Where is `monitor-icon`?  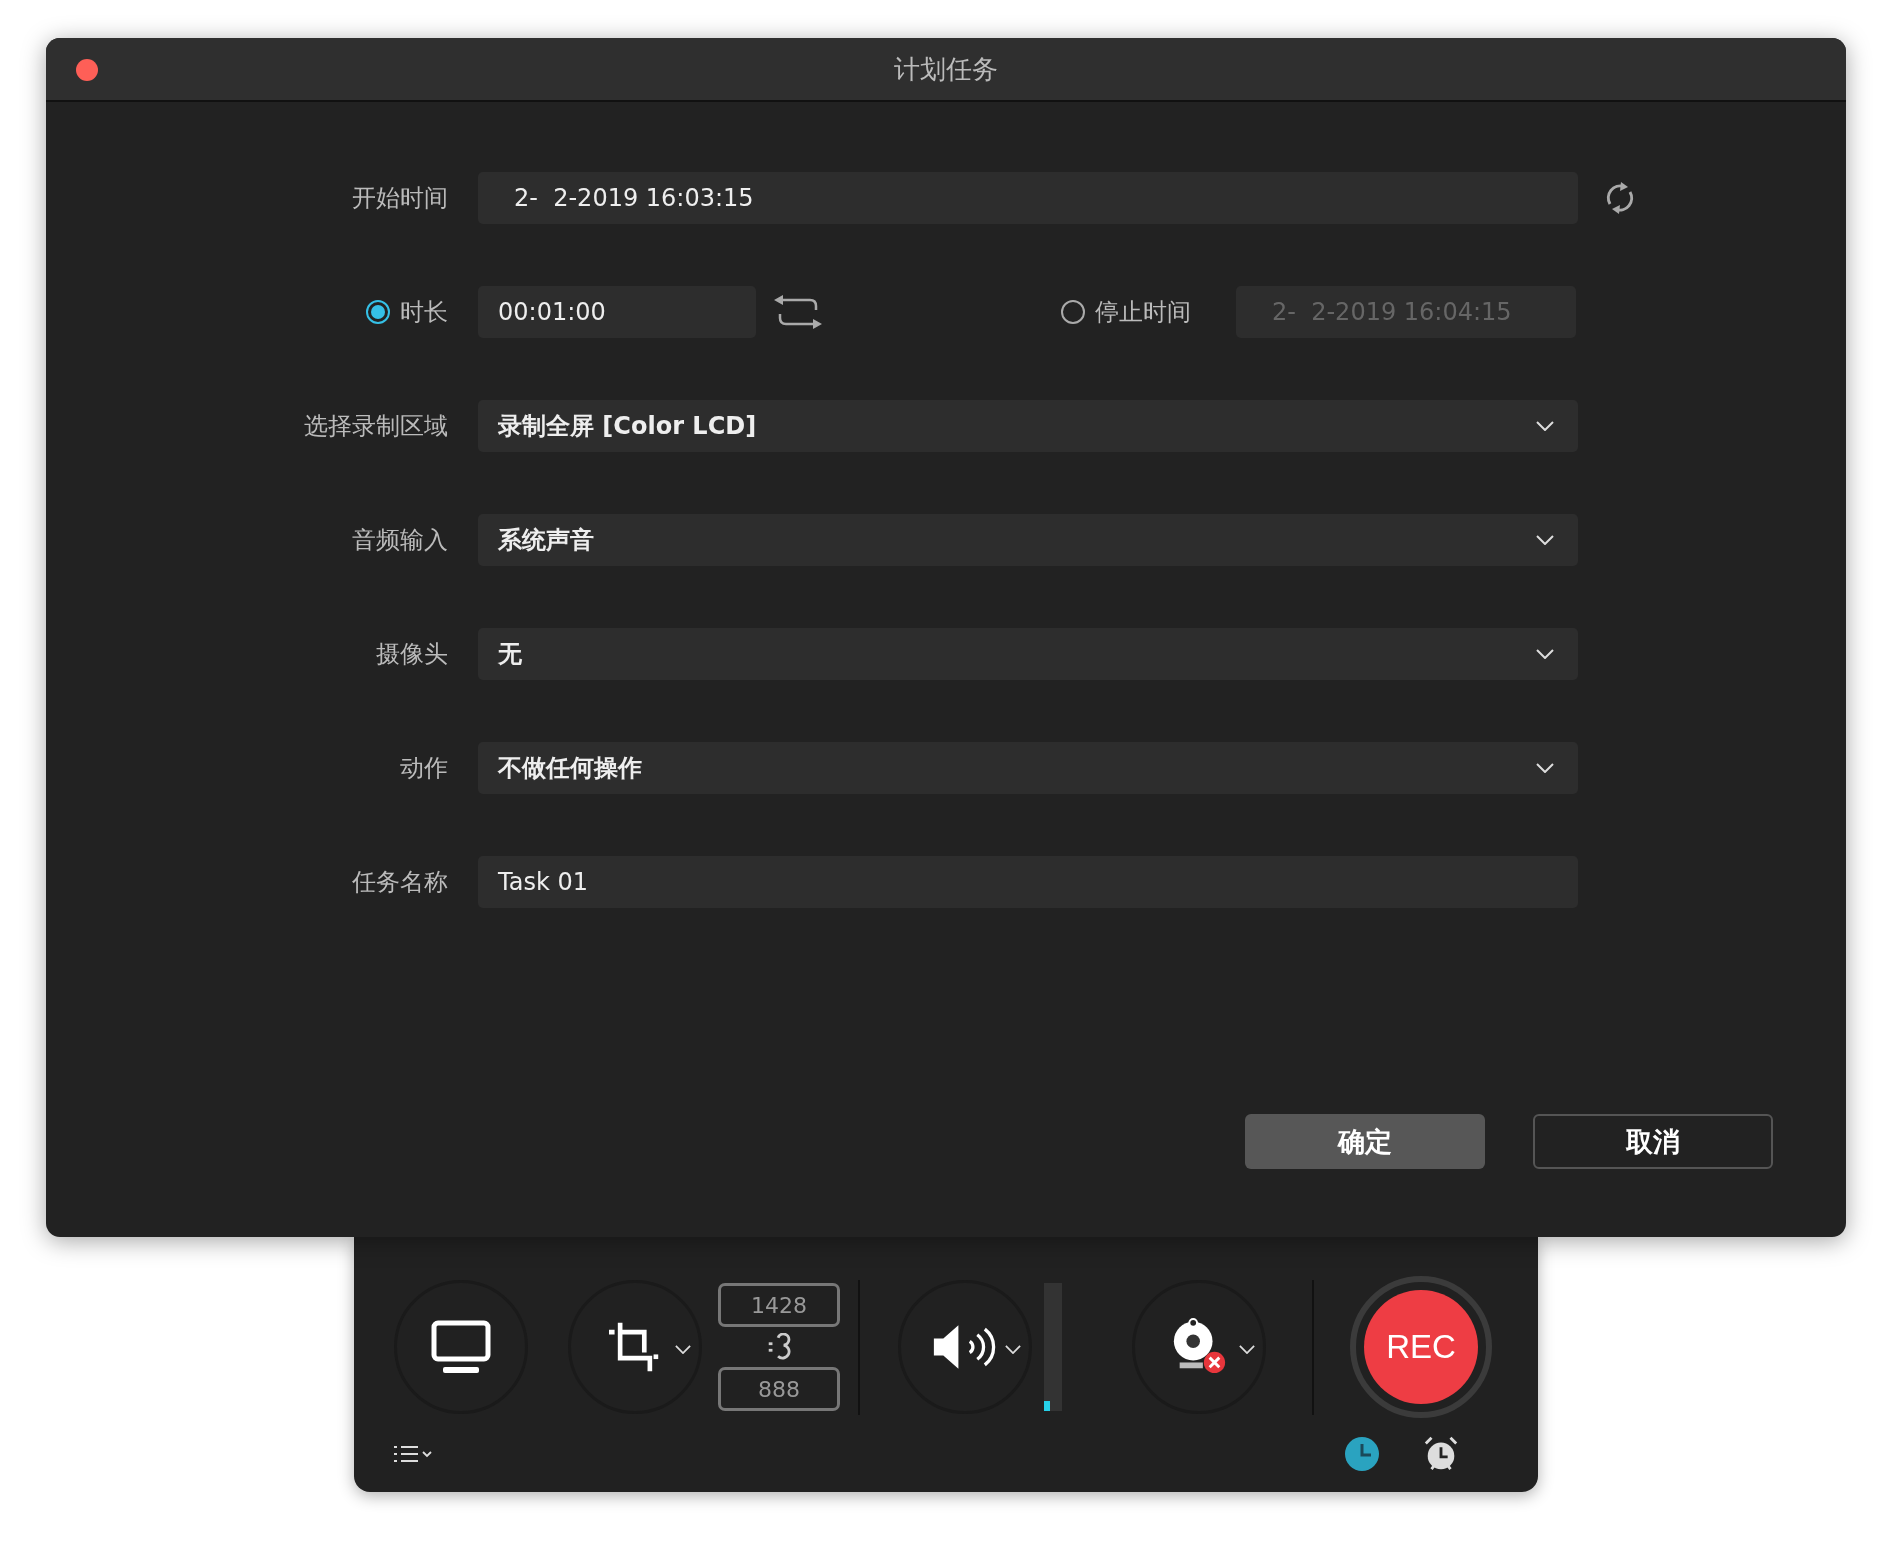 monitor-icon is located at coordinates (461, 1347).